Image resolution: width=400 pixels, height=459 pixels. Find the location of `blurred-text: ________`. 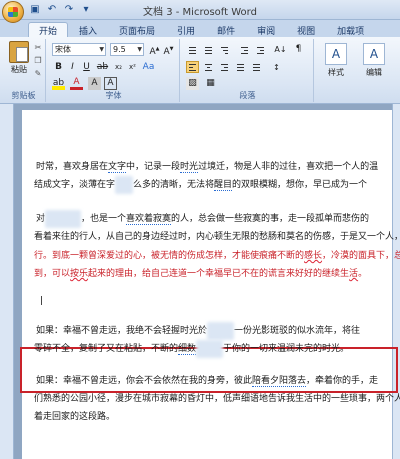

blurred-text: ________ is located at coordinates (63, 219).